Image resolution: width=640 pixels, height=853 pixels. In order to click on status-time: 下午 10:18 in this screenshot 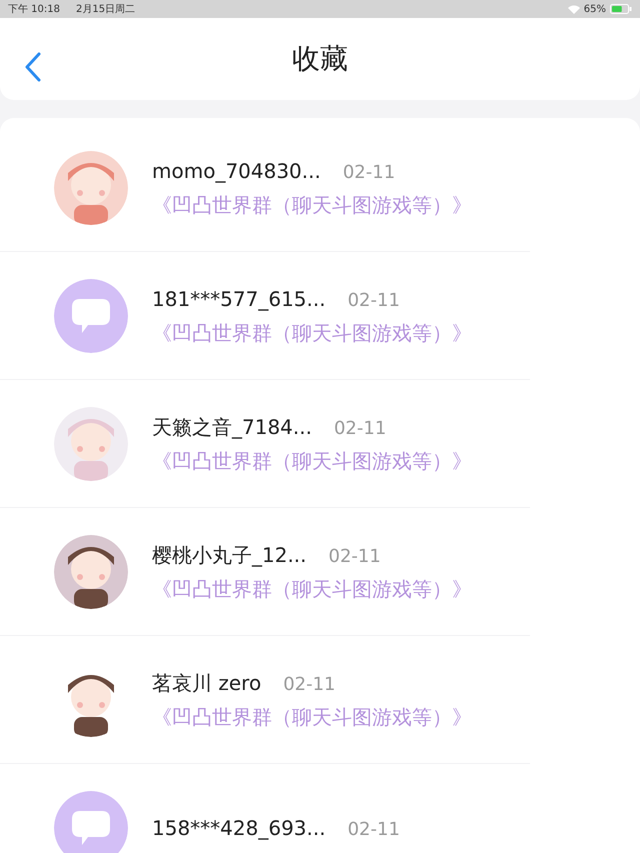, I will do `click(34, 9)`.